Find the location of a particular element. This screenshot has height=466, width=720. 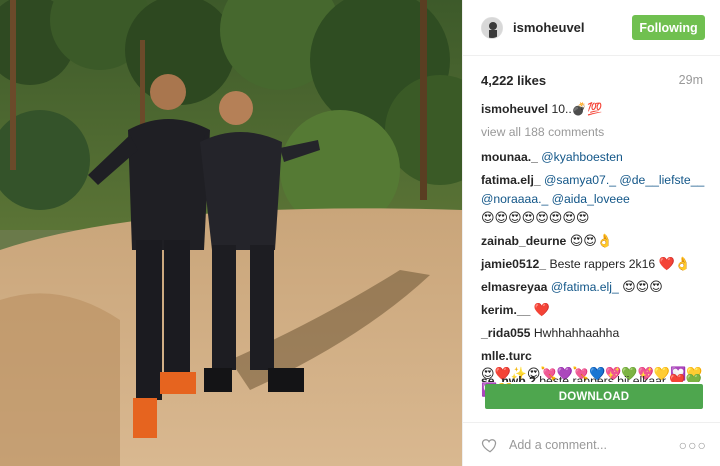

likes-count: 4,222 likes is located at coordinates (513, 80).